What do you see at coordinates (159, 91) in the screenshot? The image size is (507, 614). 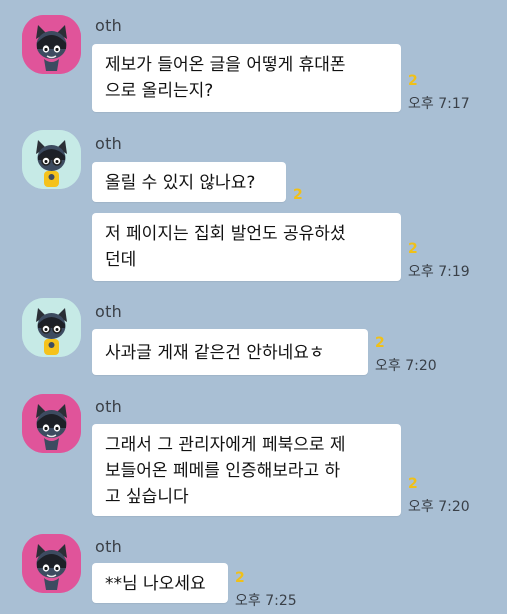 I see `message-line: 으로 올리는지?` at bounding box center [159, 91].